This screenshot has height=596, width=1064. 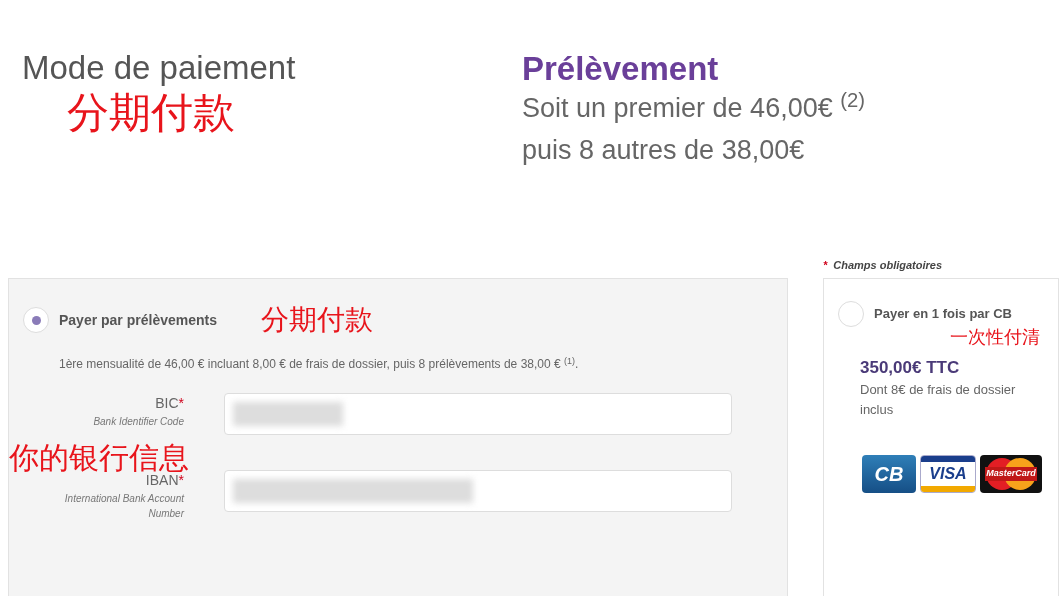 What do you see at coordinates (995, 338) in the screenshot?
I see `annotation: 一次性付清` at bounding box center [995, 338].